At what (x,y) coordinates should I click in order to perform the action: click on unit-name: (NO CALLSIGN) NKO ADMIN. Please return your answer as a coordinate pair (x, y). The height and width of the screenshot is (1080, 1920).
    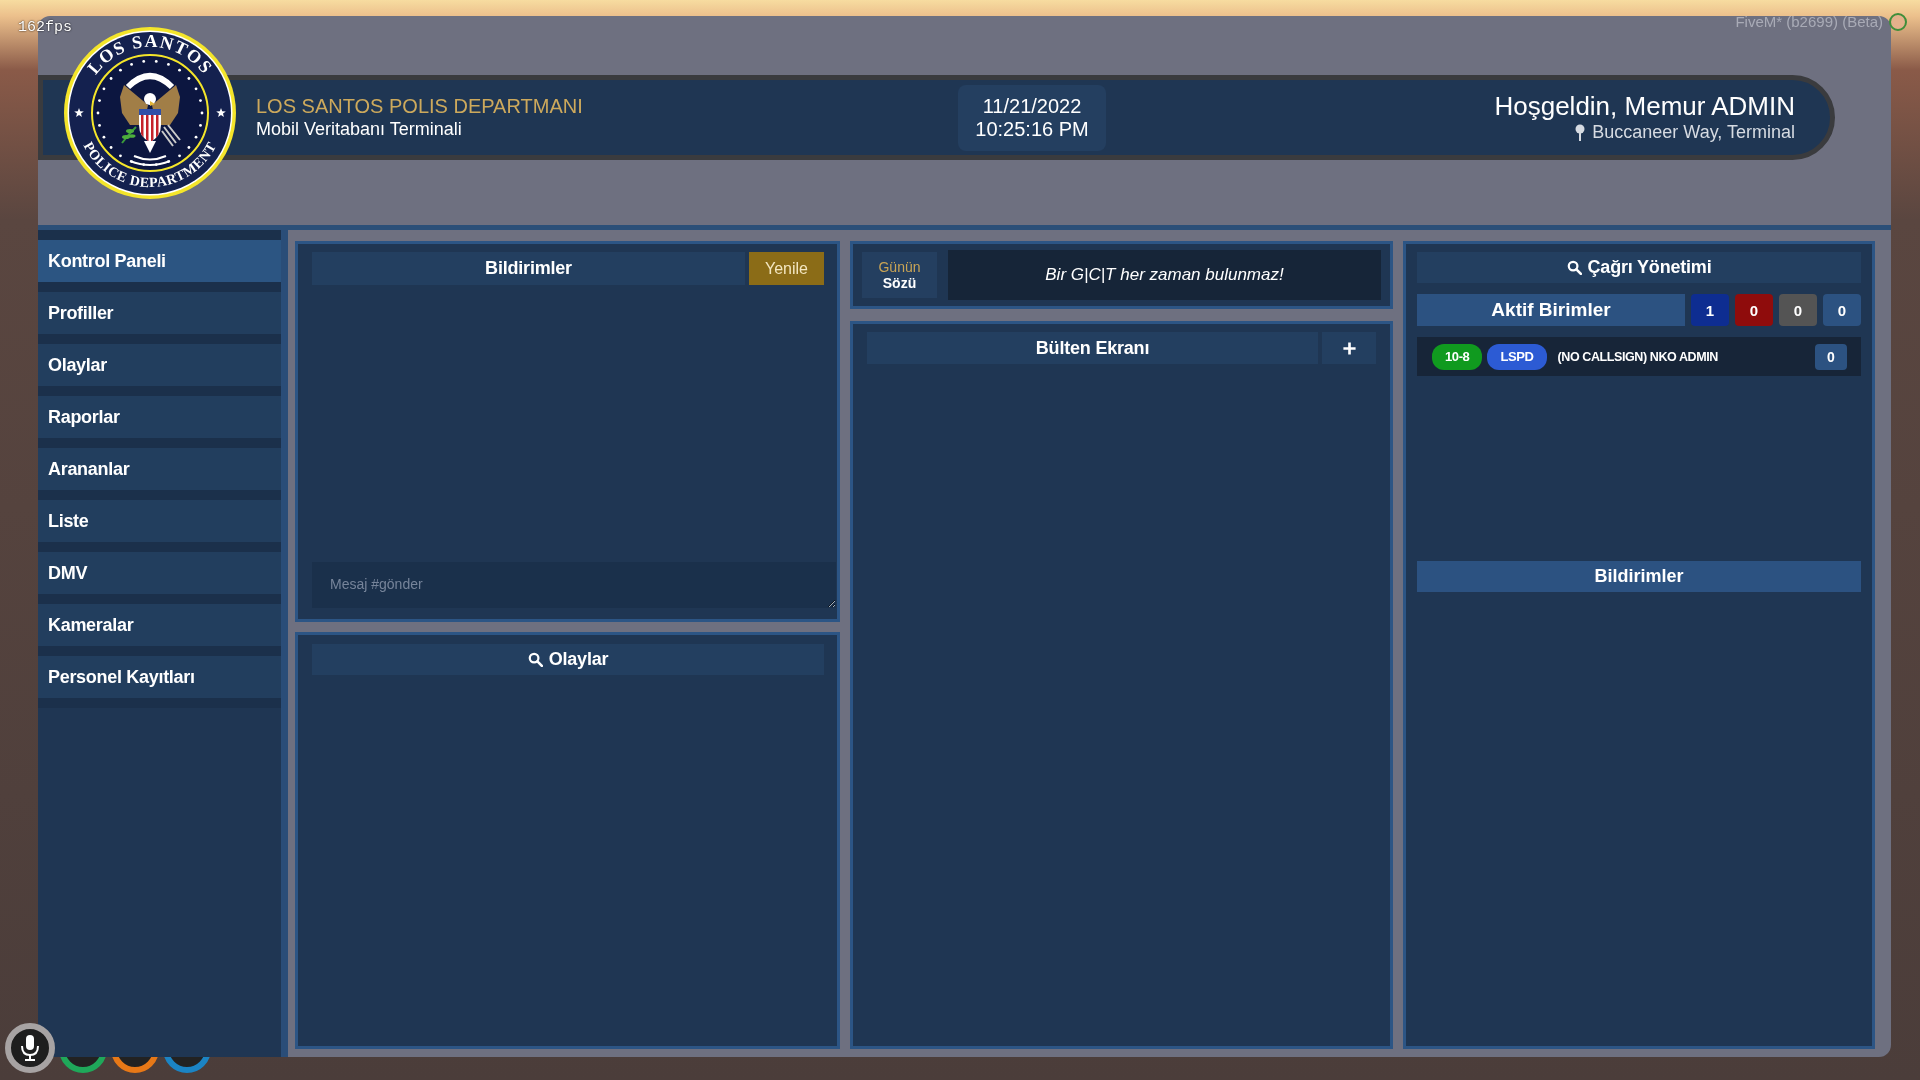
    Looking at the image, I should click on (1638, 356).